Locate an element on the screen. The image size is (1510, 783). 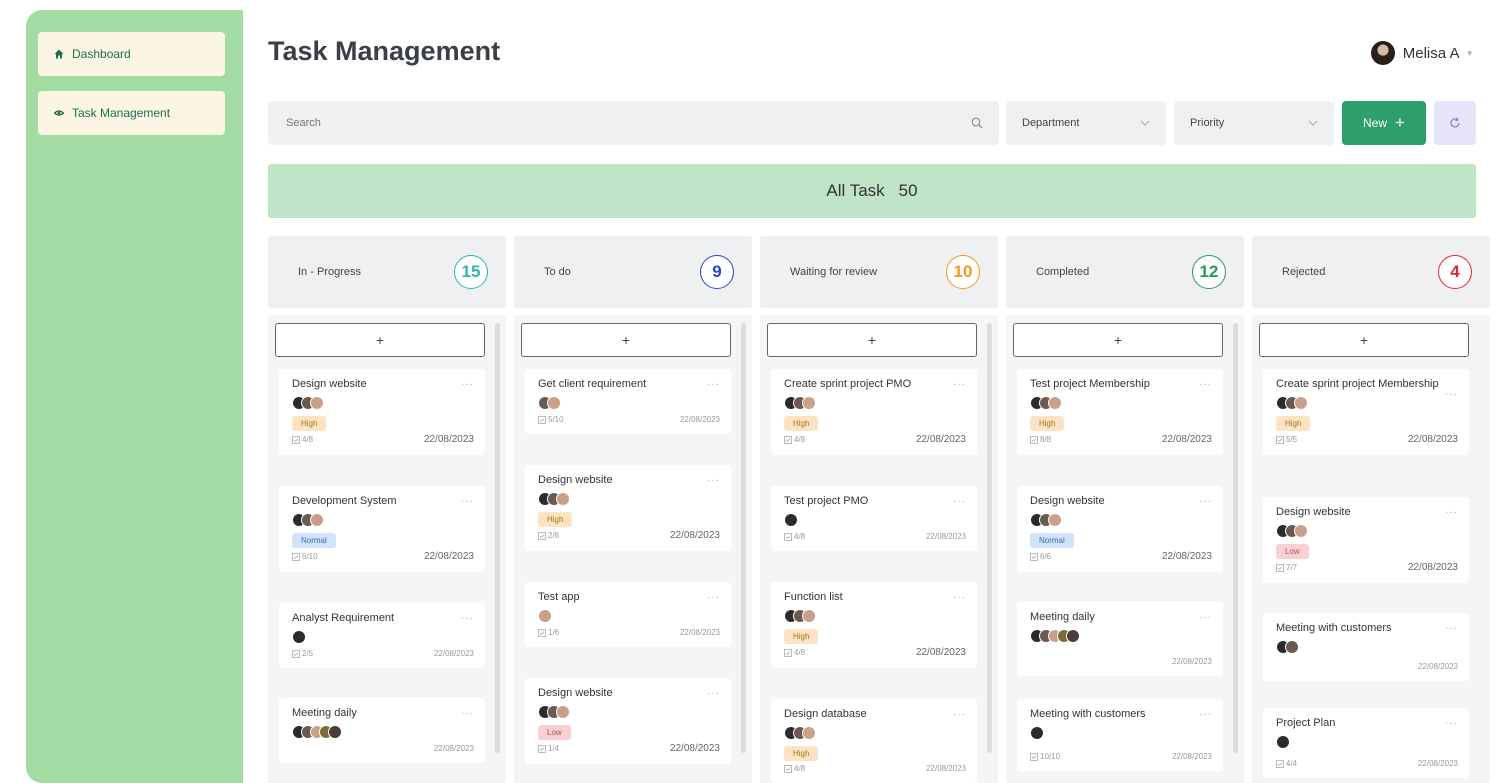
card-footer: 6/10 22/08/2023 is located at coordinates (383, 561).